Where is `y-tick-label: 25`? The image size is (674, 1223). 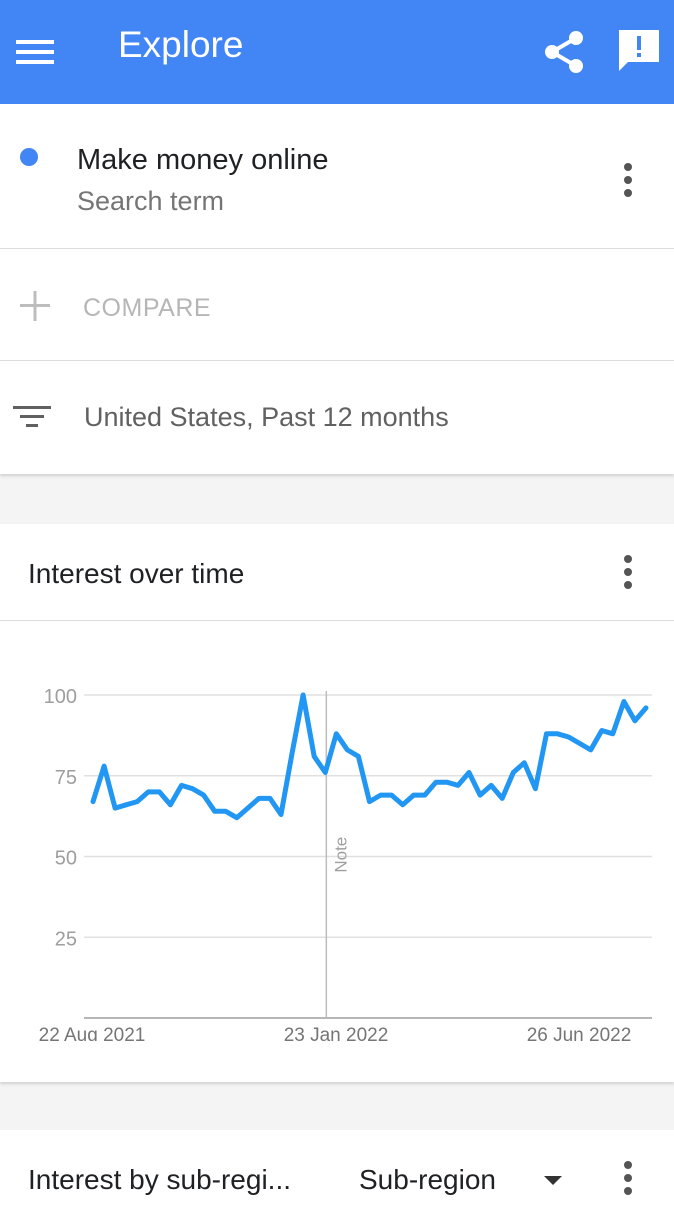 y-tick-label: 25 is located at coordinates (66, 939).